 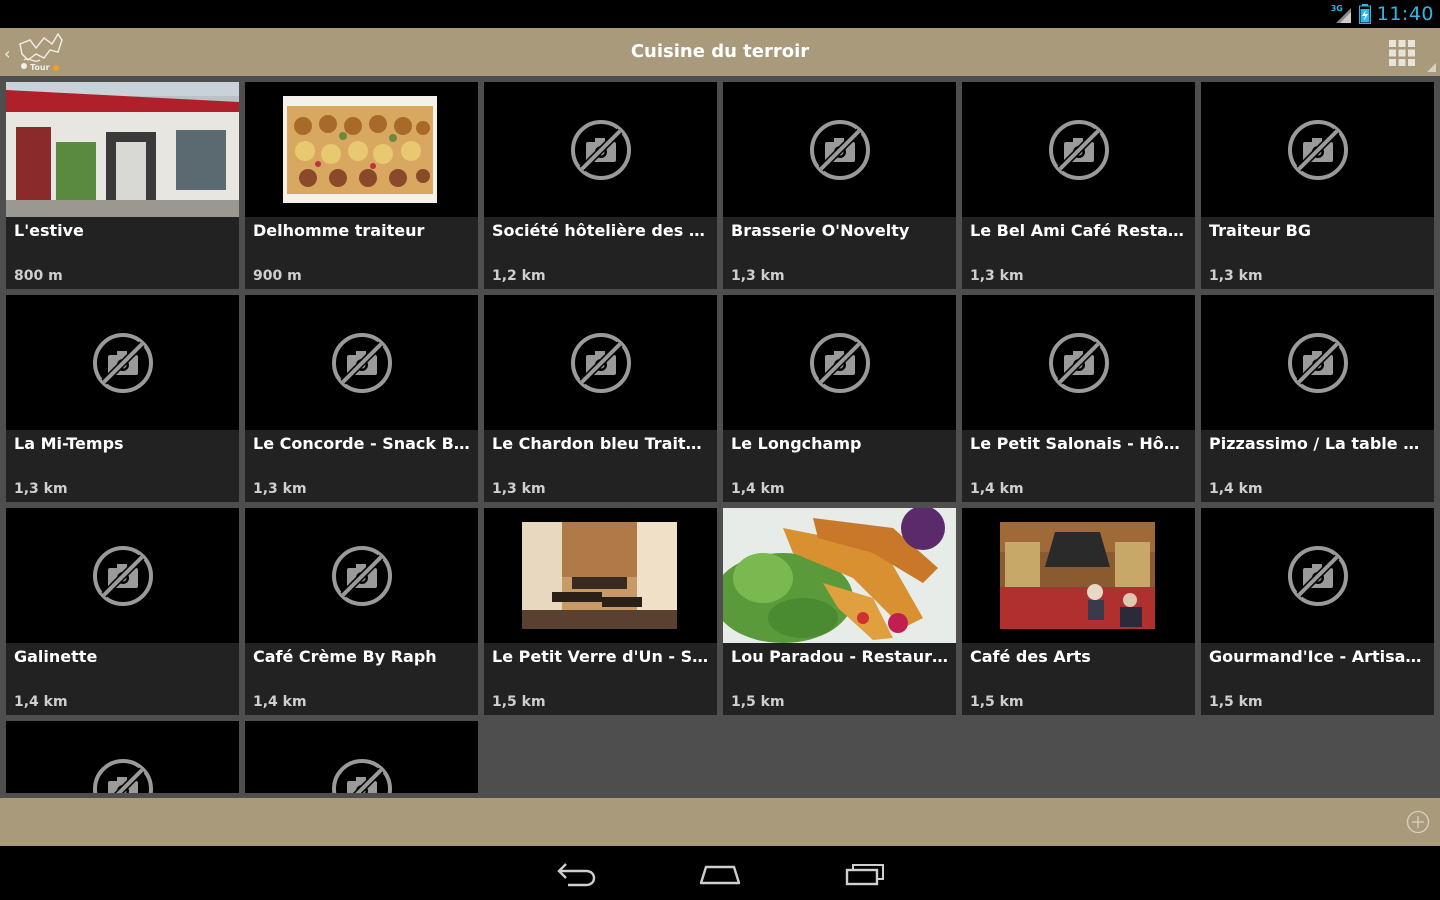 I want to click on status-icons: 3G 11:40, so click(x=1382, y=14).